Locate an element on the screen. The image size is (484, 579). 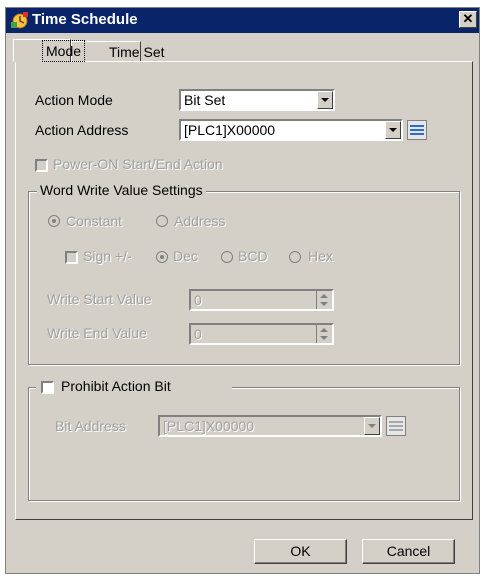
bit-address-value: [PLC1]X00000 is located at coordinates (209, 426).